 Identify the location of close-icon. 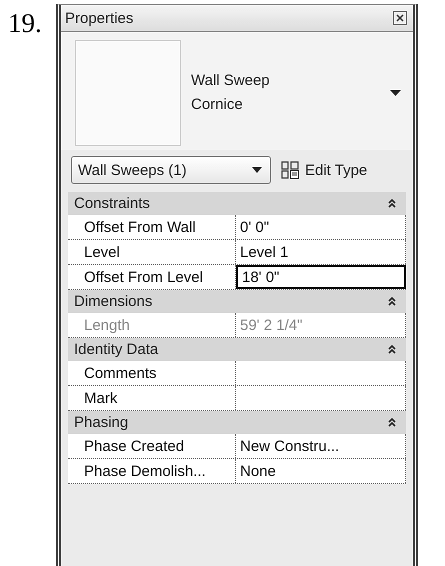
(400, 18).